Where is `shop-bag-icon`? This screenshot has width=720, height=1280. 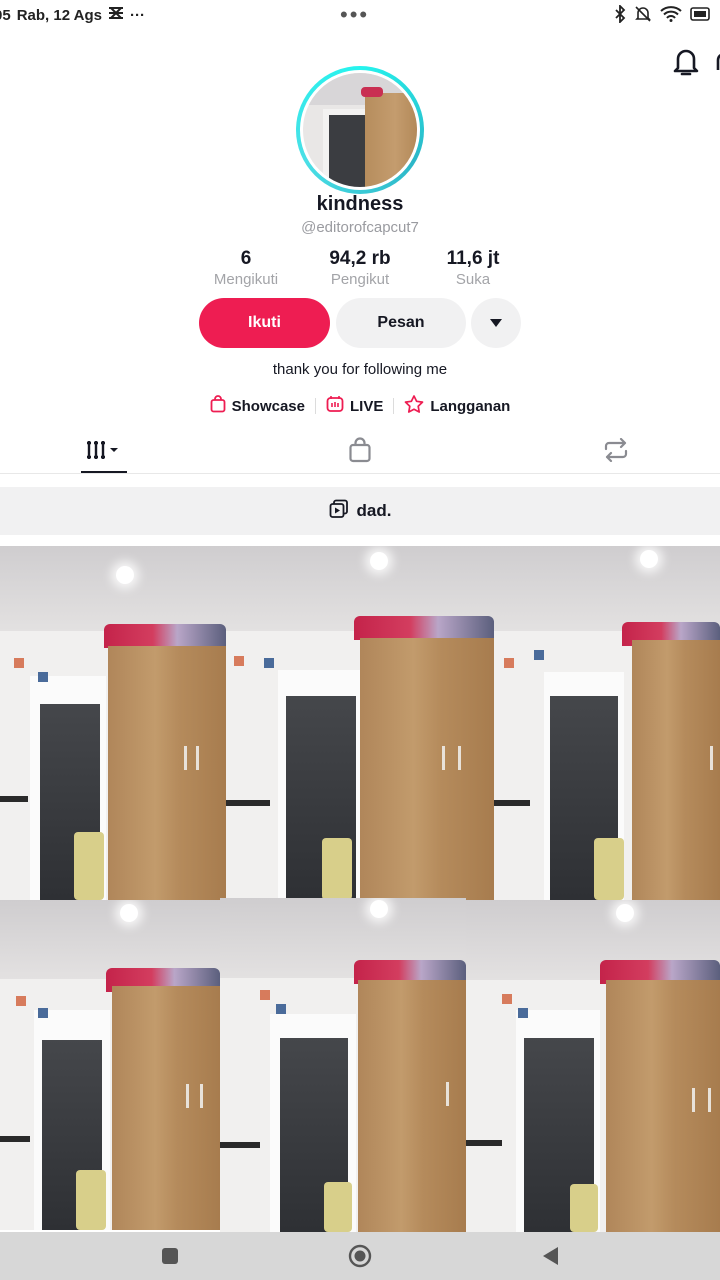 shop-bag-icon is located at coordinates (360, 452).